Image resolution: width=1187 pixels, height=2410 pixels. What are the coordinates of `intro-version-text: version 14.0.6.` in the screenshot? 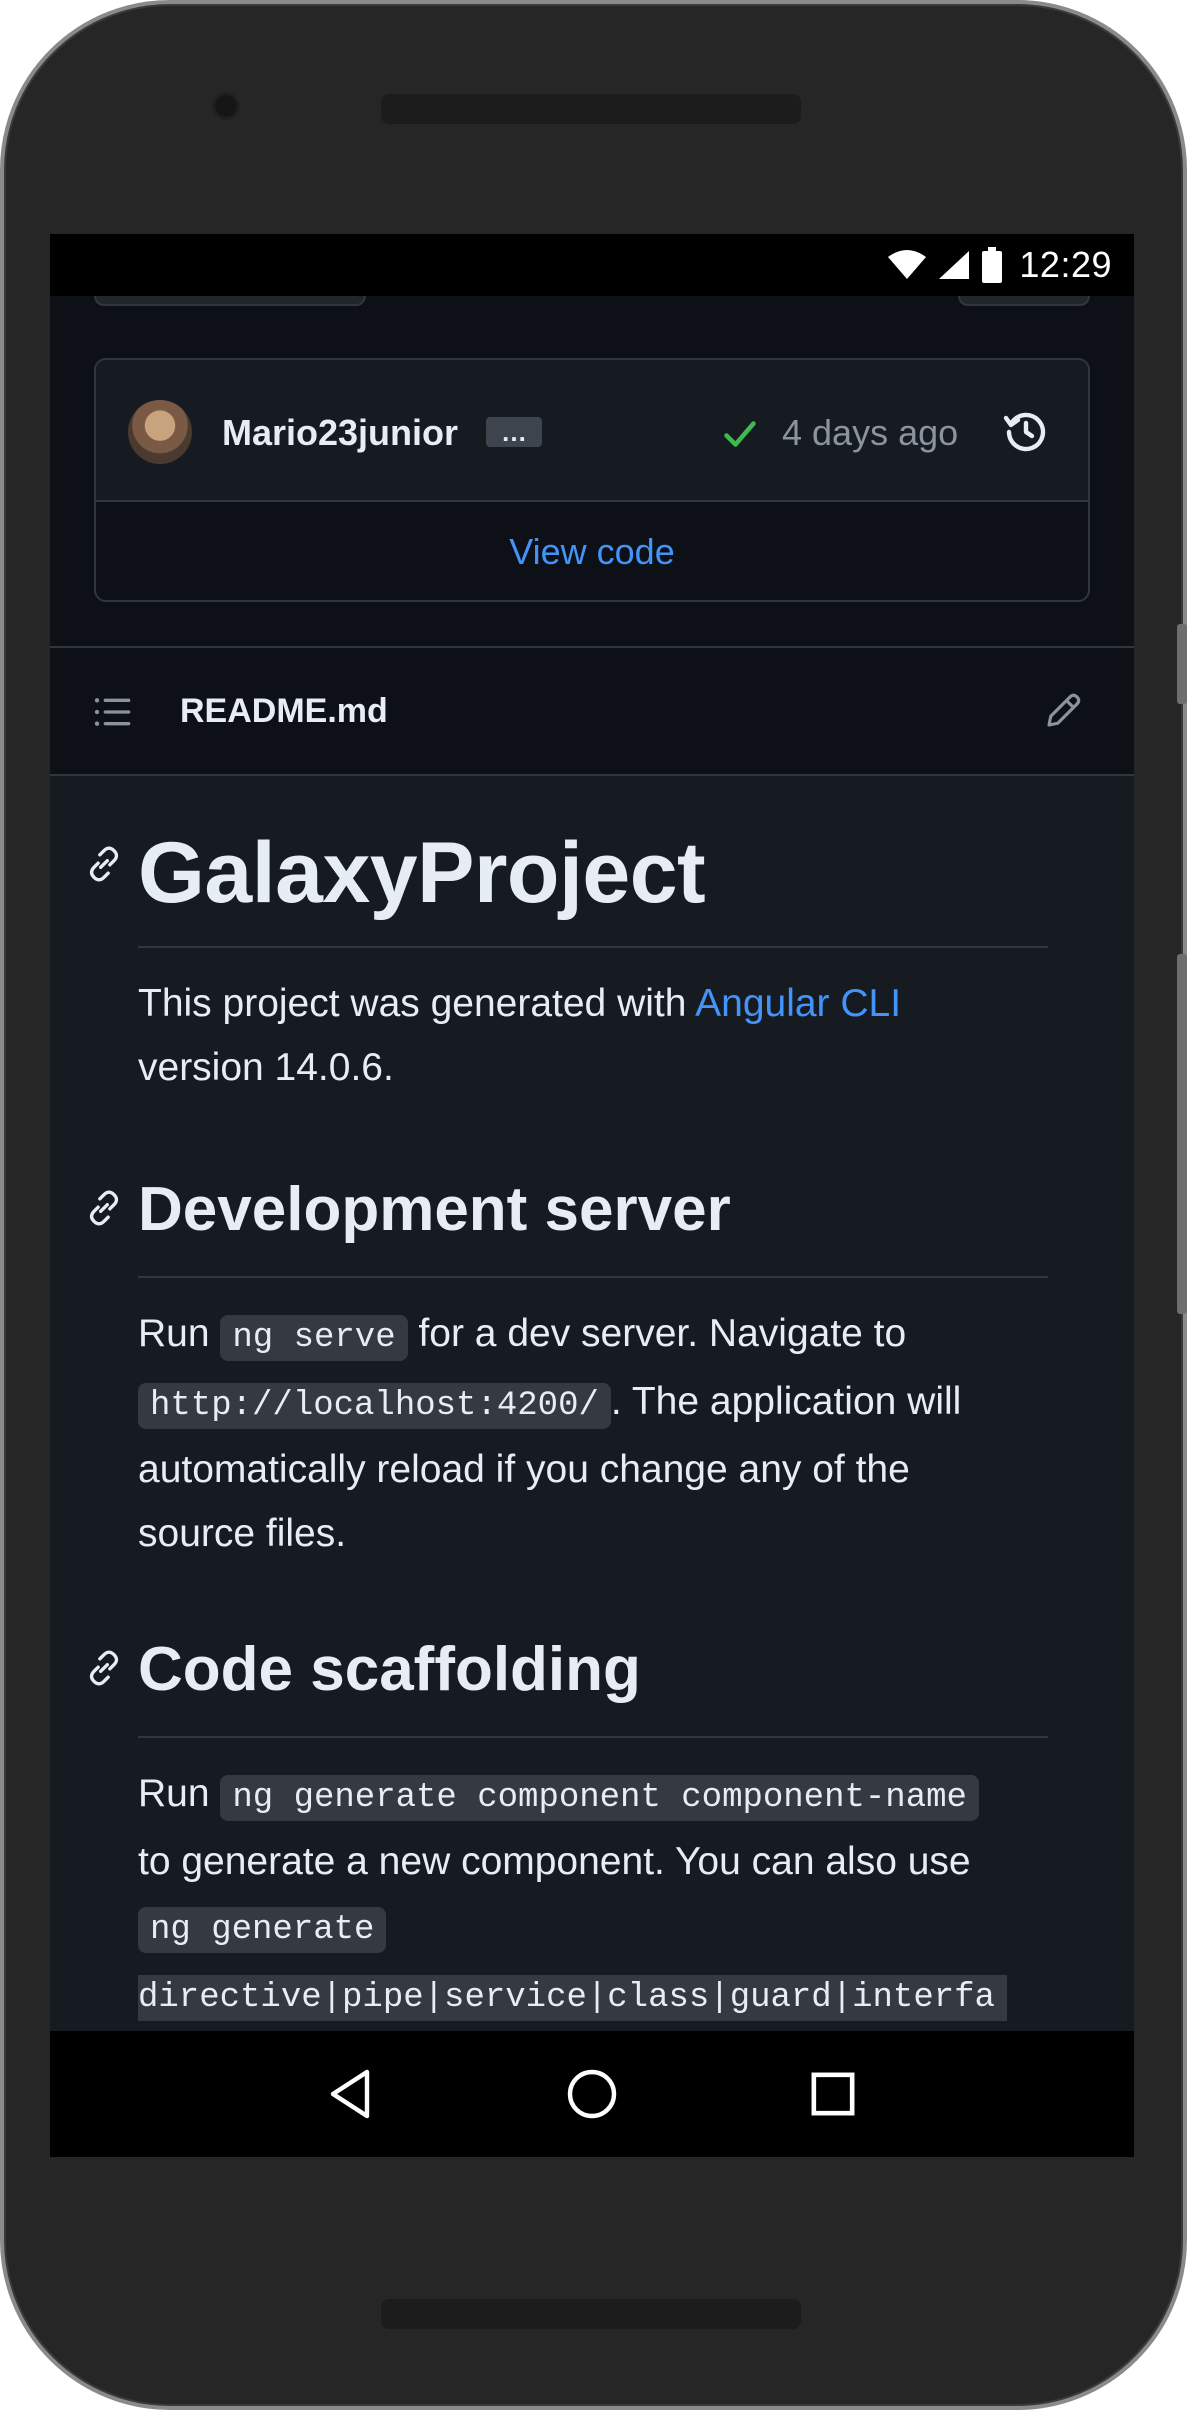 It's located at (266, 1067).